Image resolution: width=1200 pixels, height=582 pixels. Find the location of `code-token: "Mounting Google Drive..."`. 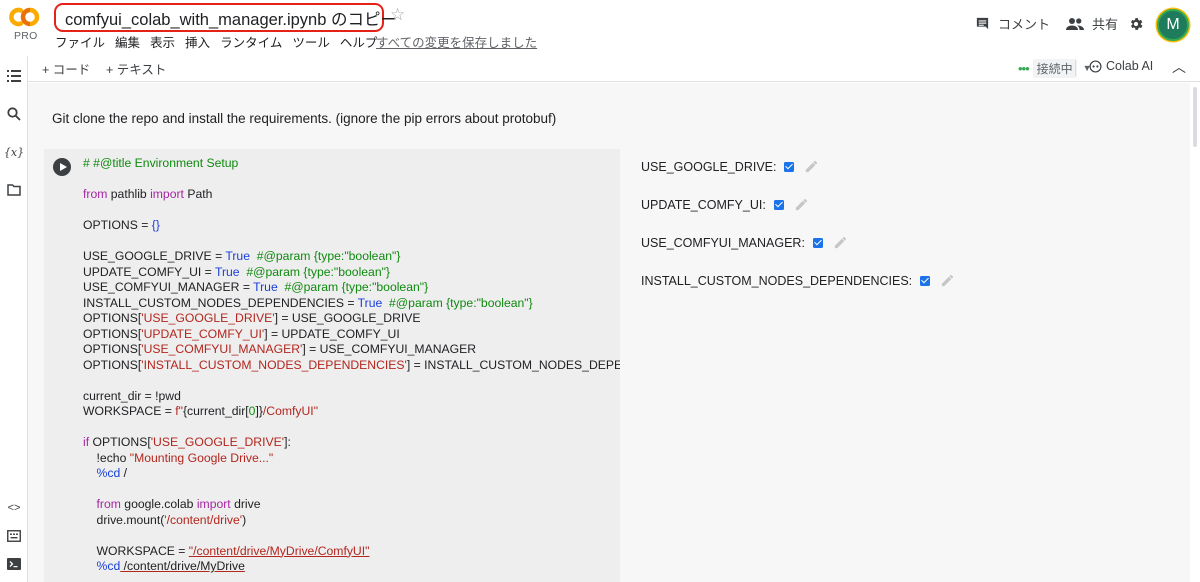

code-token: "Mounting Google Drive..." is located at coordinates (201, 457).